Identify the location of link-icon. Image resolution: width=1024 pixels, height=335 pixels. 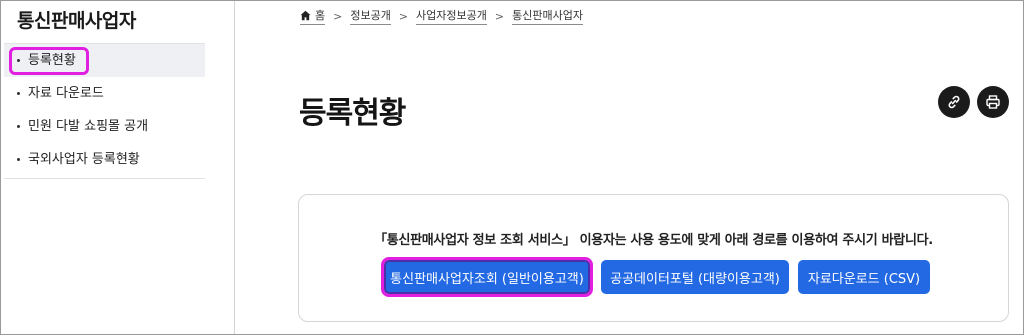
(954, 102).